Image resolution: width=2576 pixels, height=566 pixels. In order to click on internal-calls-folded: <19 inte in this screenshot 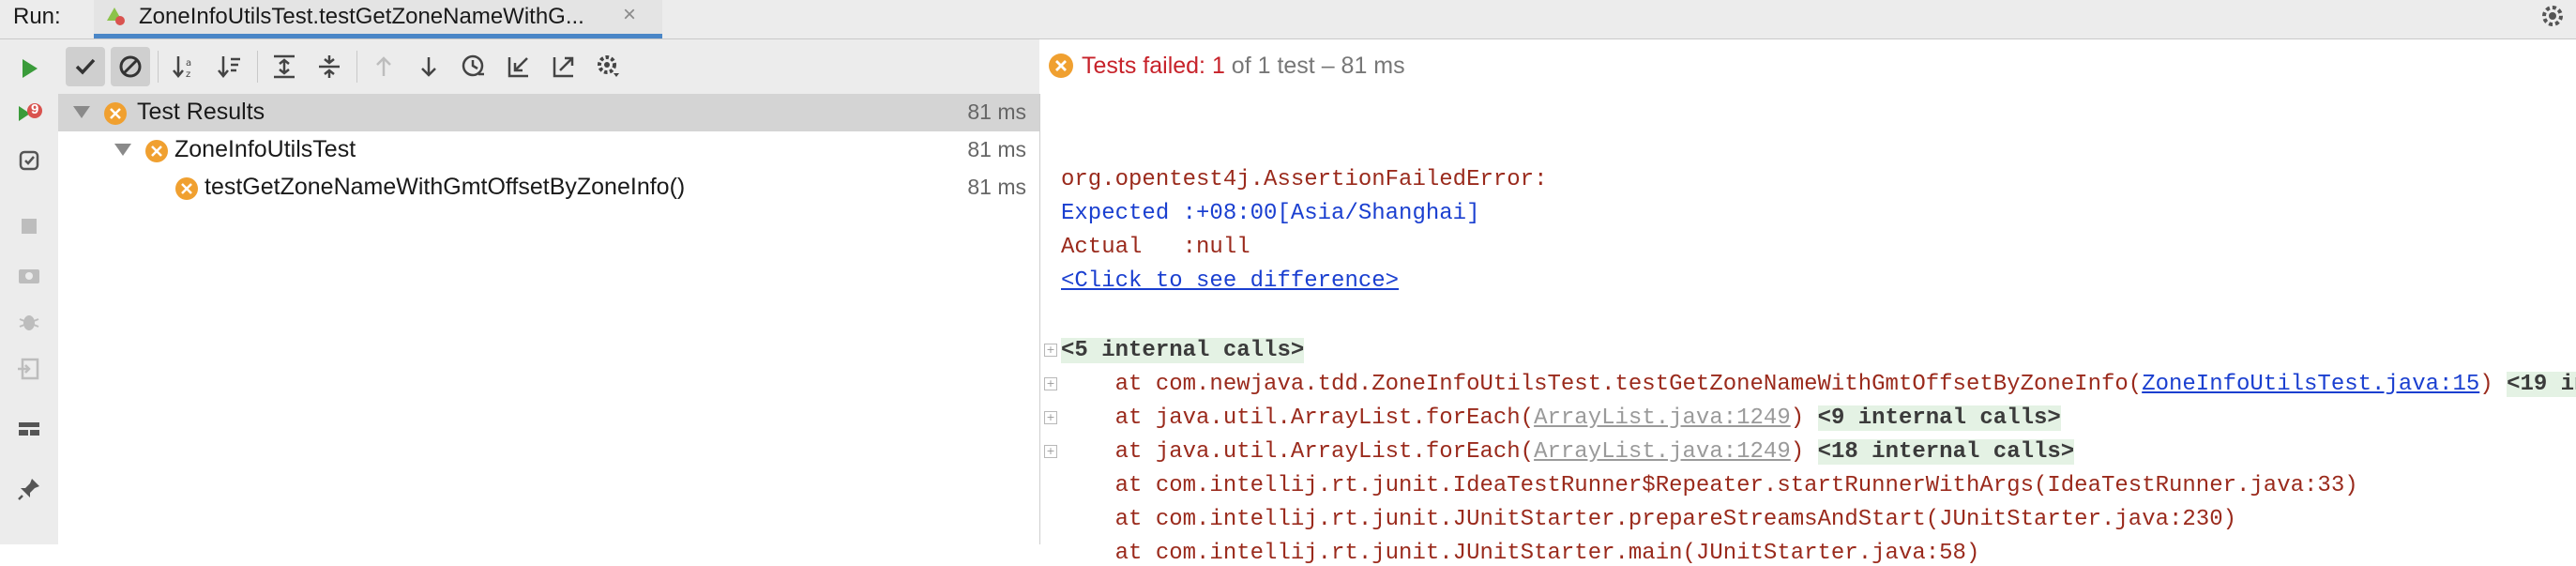, I will do `click(2541, 384)`.